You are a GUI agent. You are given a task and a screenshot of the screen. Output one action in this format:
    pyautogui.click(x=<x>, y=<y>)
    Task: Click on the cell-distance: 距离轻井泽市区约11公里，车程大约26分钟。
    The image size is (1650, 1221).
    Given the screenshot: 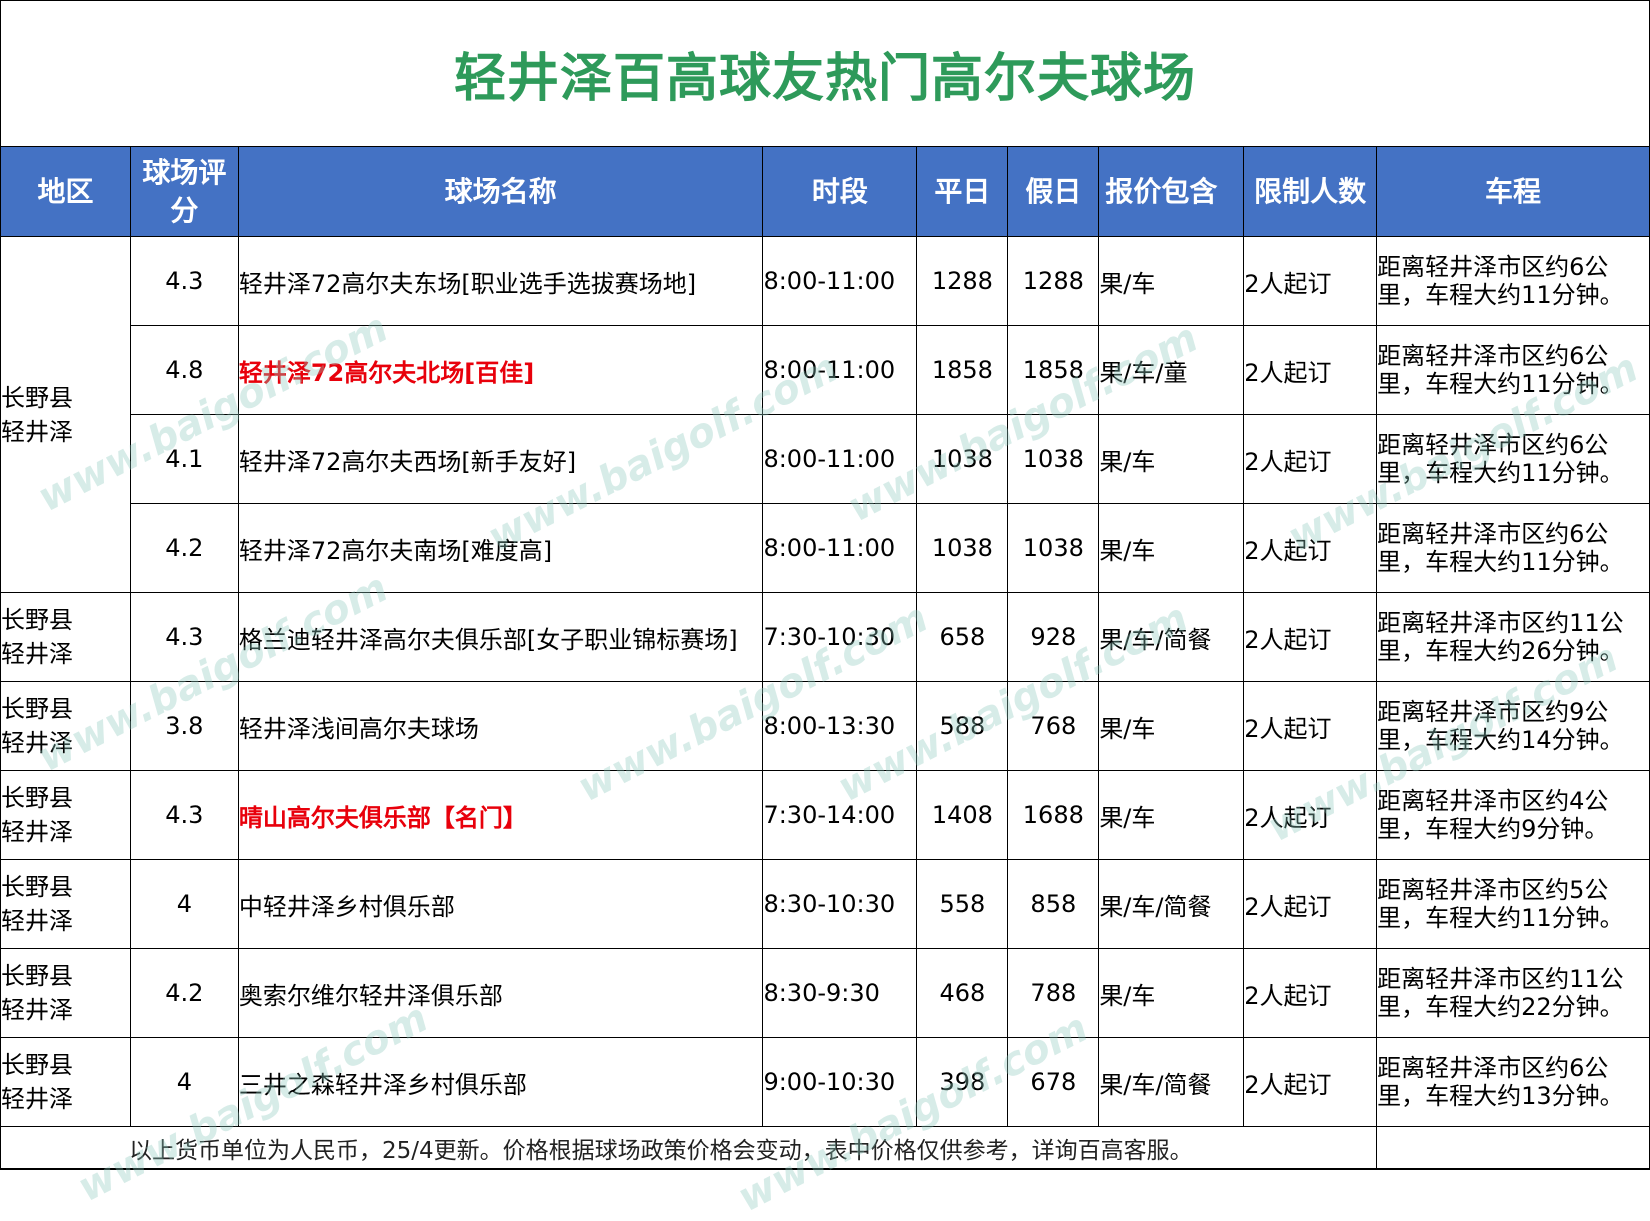 What is the action you would take?
    pyautogui.click(x=1513, y=637)
    